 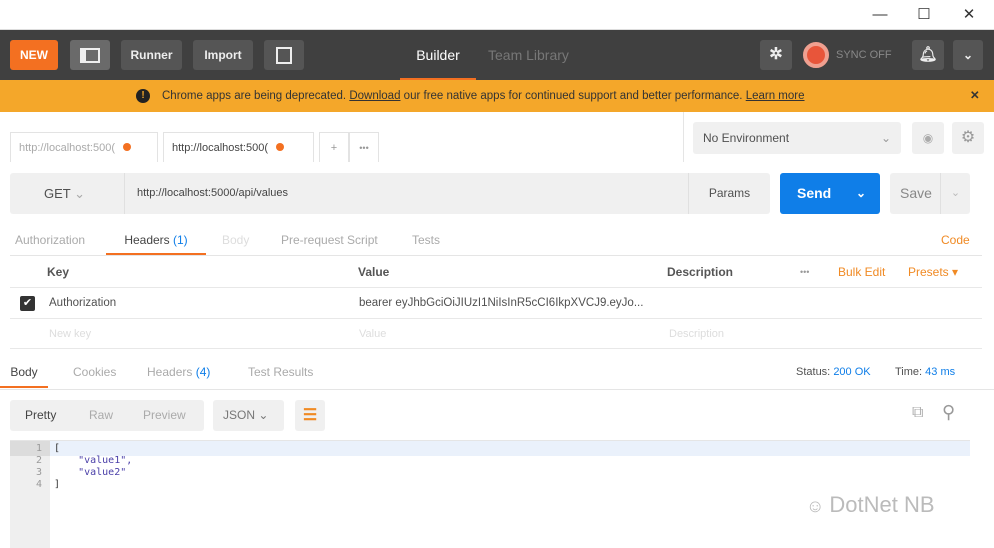 I want to click on request-tab-active: http://localhost:500(, so click(x=238, y=147).